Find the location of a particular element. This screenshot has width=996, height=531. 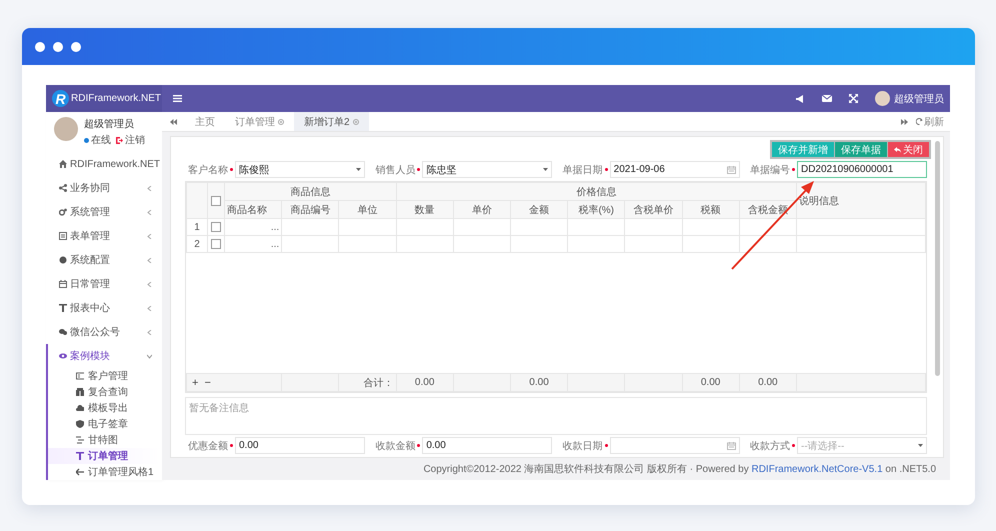

expand-icon is located at coordinates (853, 98).